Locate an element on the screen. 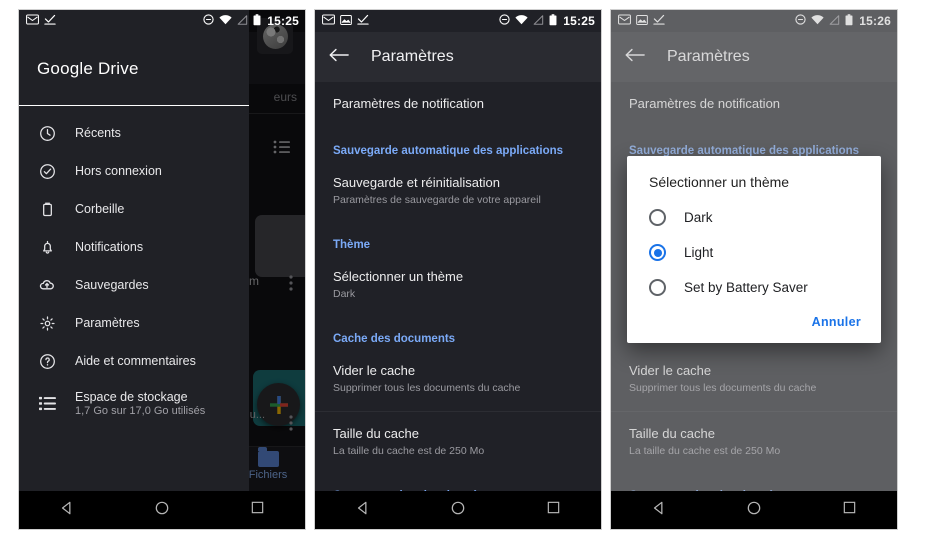 The height and width of the screenshot is (539, 928). section-header-doc-cache: Cache des documents is located at coordinates (394, 339).